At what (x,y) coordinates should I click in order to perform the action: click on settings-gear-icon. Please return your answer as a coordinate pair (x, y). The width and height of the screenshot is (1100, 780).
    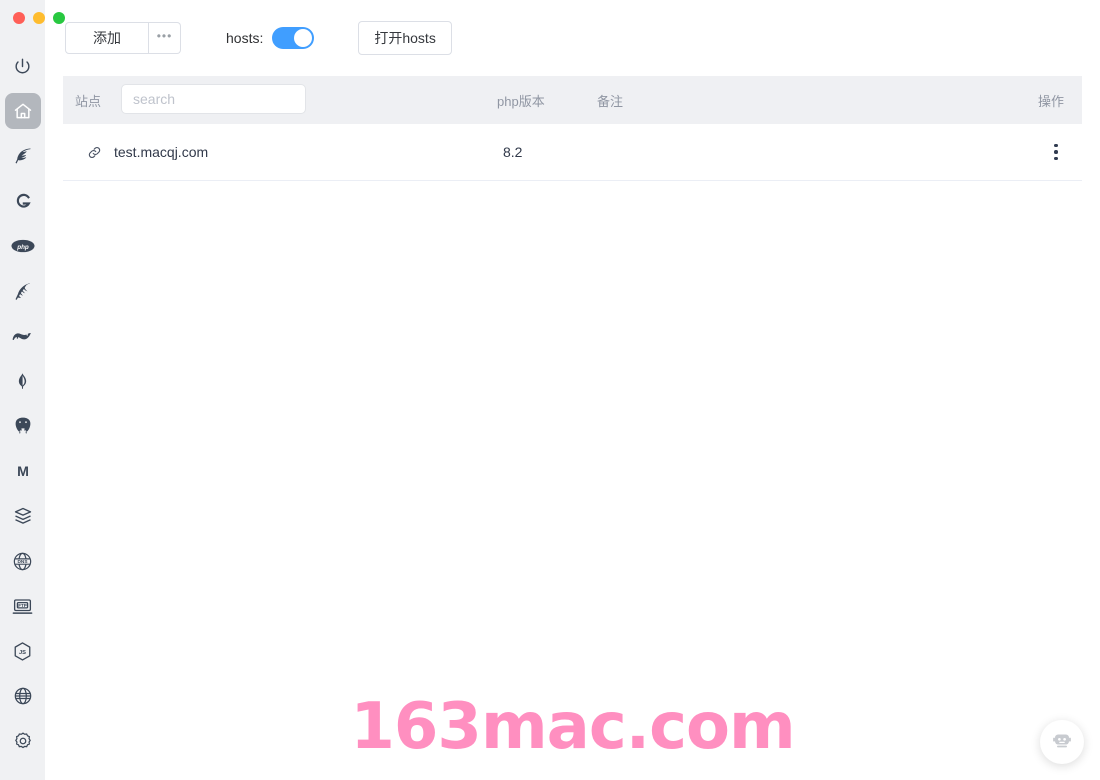
    Looking at the image, I should click on (23, 741).